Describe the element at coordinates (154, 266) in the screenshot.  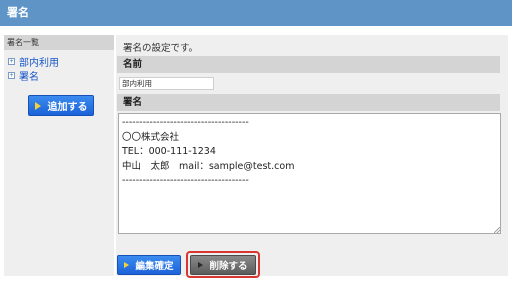
I see `confirm-button-label: 編集確定` at that location.